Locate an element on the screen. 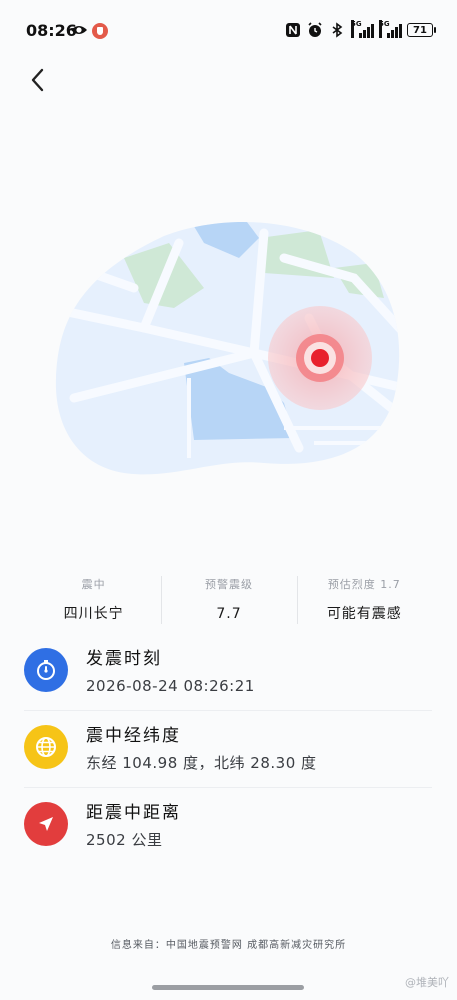 This screenshot has height=1000, width=457. home-indicator is located at coordinates (228, 987).